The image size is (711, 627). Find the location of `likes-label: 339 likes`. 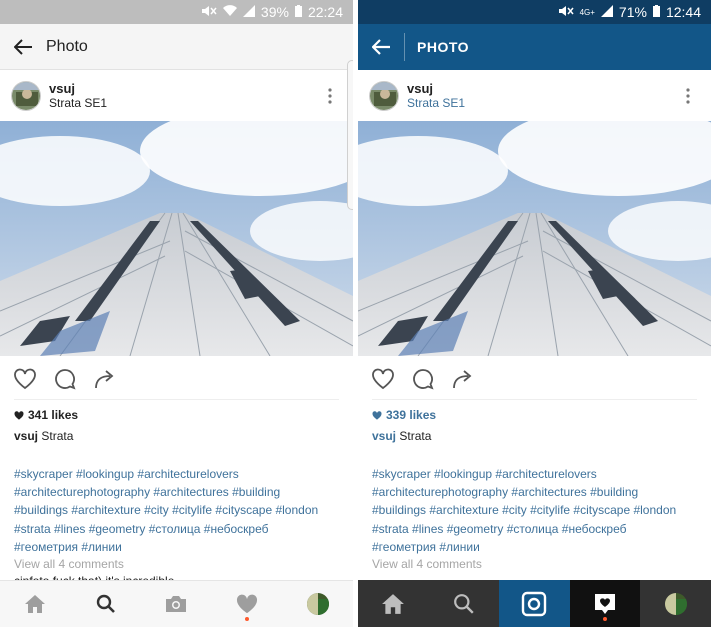

likes-label: 339 likes is located at coordinates (411, 415).